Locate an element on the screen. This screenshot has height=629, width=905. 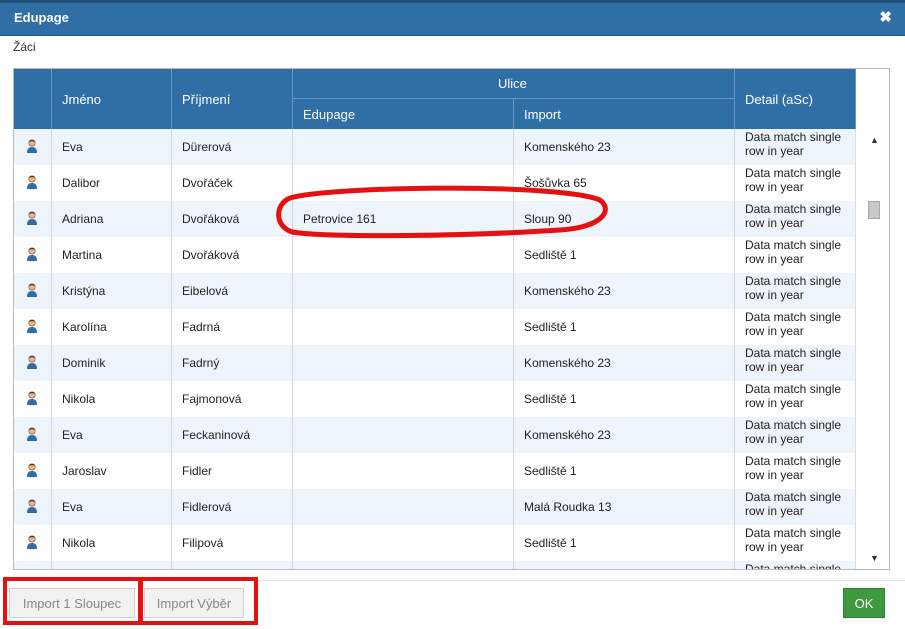
cell-edupage-text: Petrovice 161 is located at coordinates (340, 219).